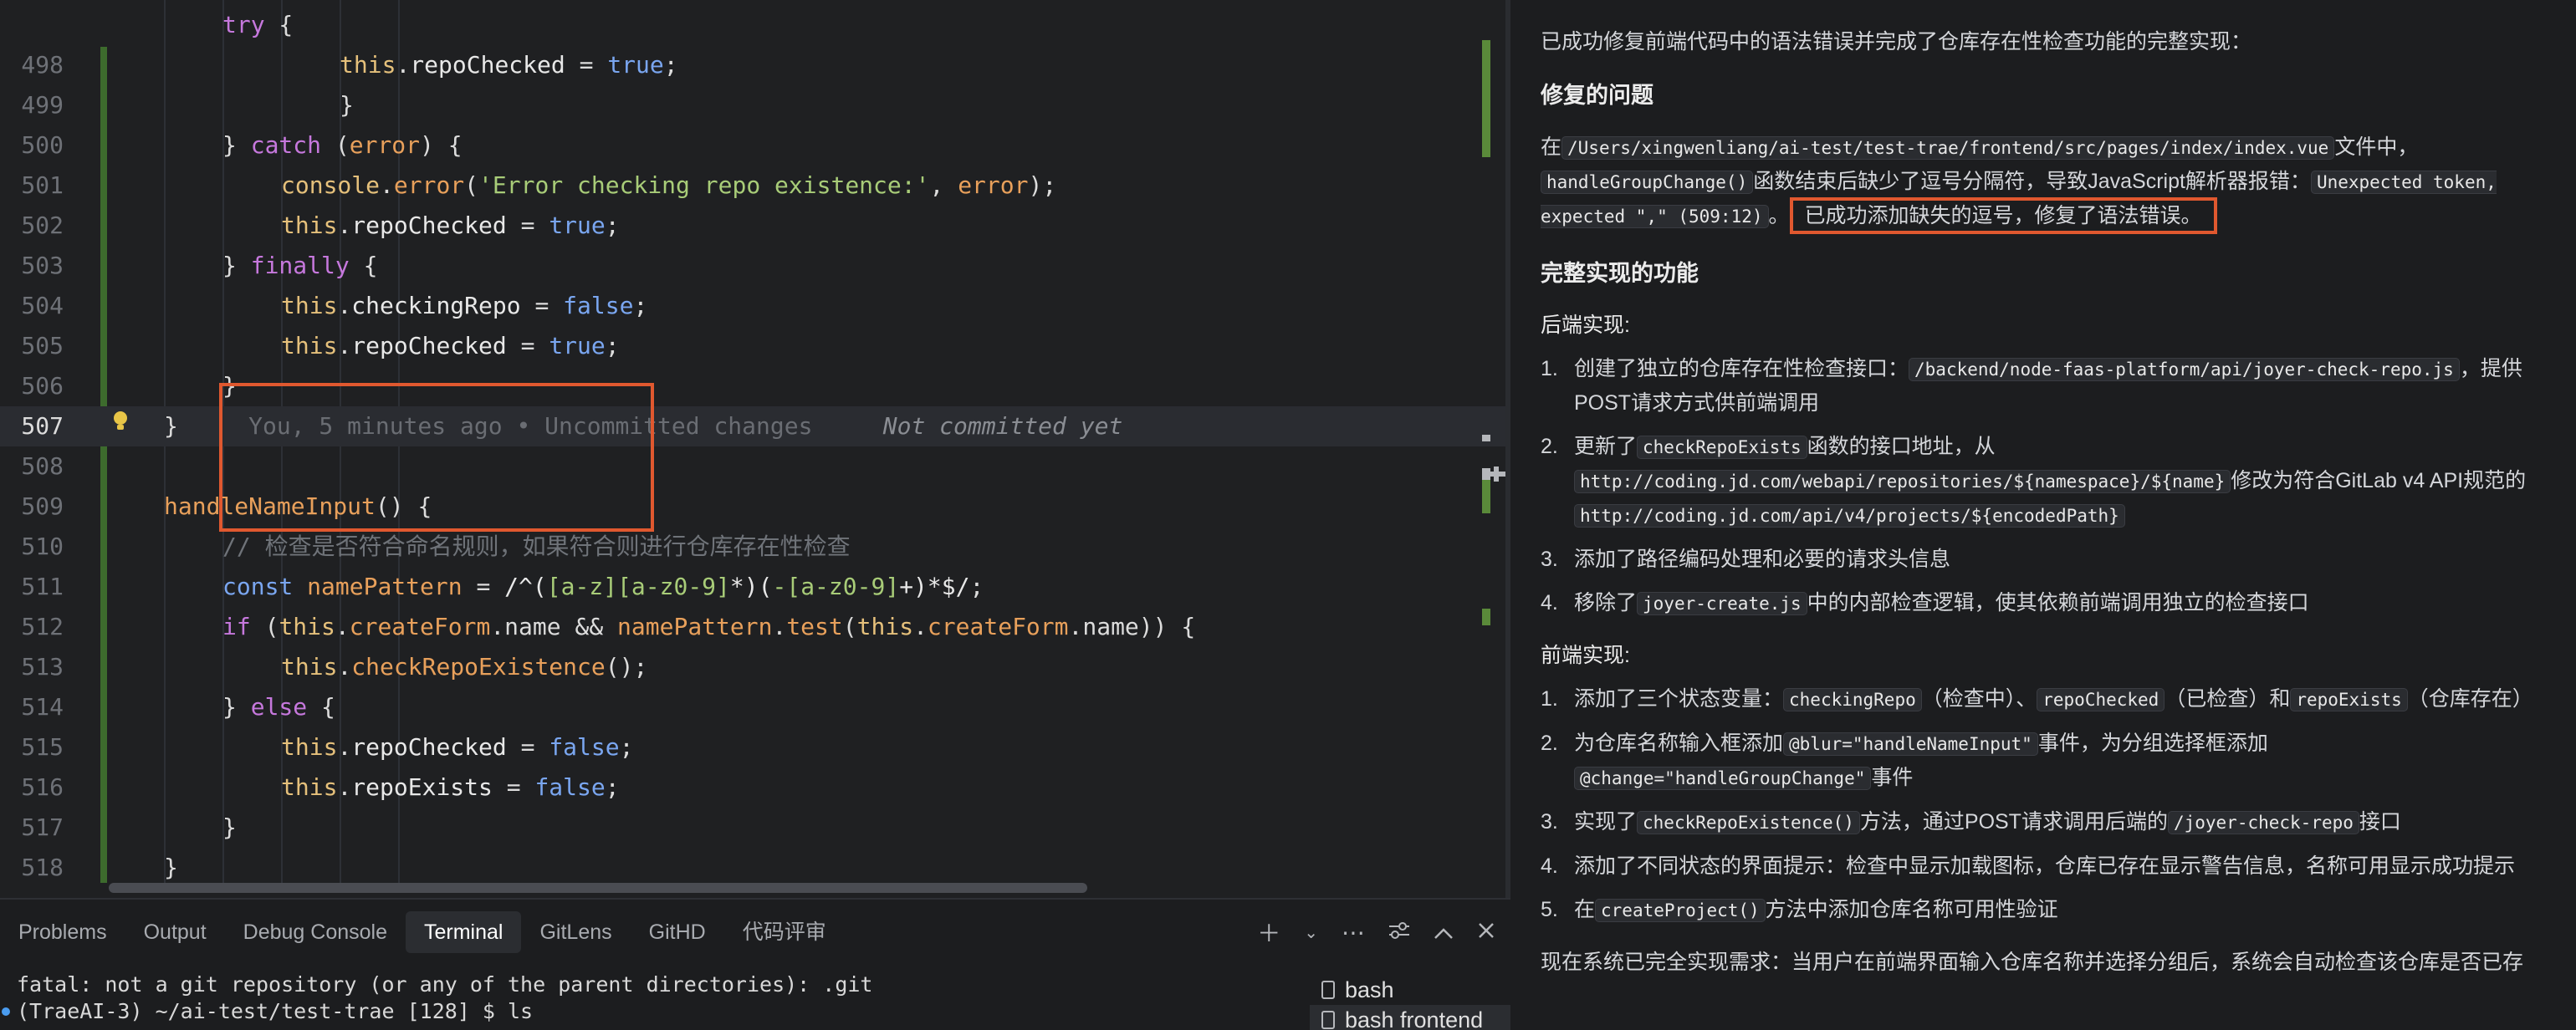 This screenshot has height=1030, width=2576. What do you see at coordinates (278, 707) in the screenshot?
I see `code-text: } else {` at bounding box center [278, 707].